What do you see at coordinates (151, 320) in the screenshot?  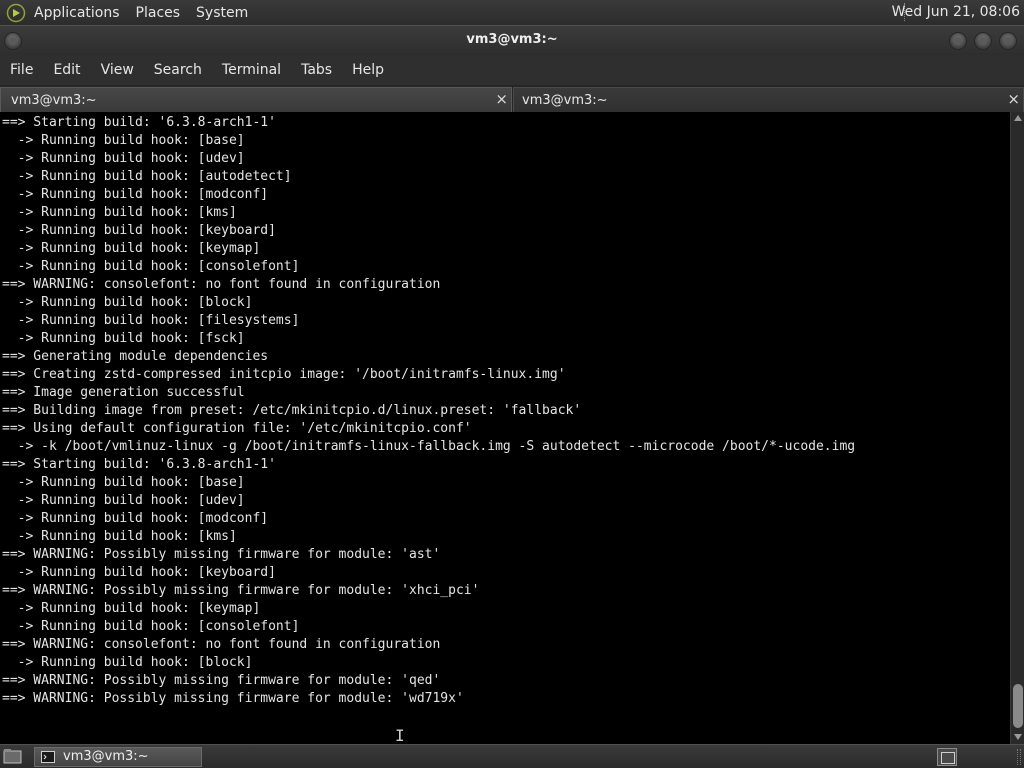 I see `terminal-line: -> Running build hook: [filesystems]` at bounding box center [151, 320].